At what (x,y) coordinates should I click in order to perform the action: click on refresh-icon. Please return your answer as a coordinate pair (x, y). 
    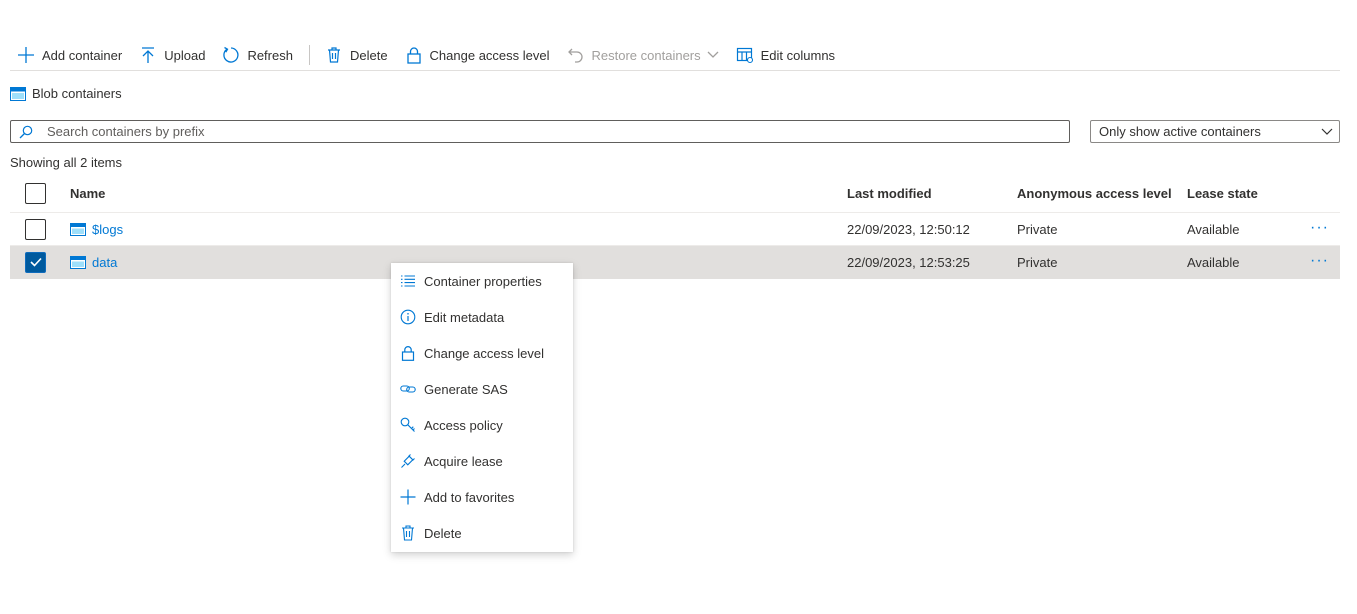
    Looking at the image, I should click on (231, 55).